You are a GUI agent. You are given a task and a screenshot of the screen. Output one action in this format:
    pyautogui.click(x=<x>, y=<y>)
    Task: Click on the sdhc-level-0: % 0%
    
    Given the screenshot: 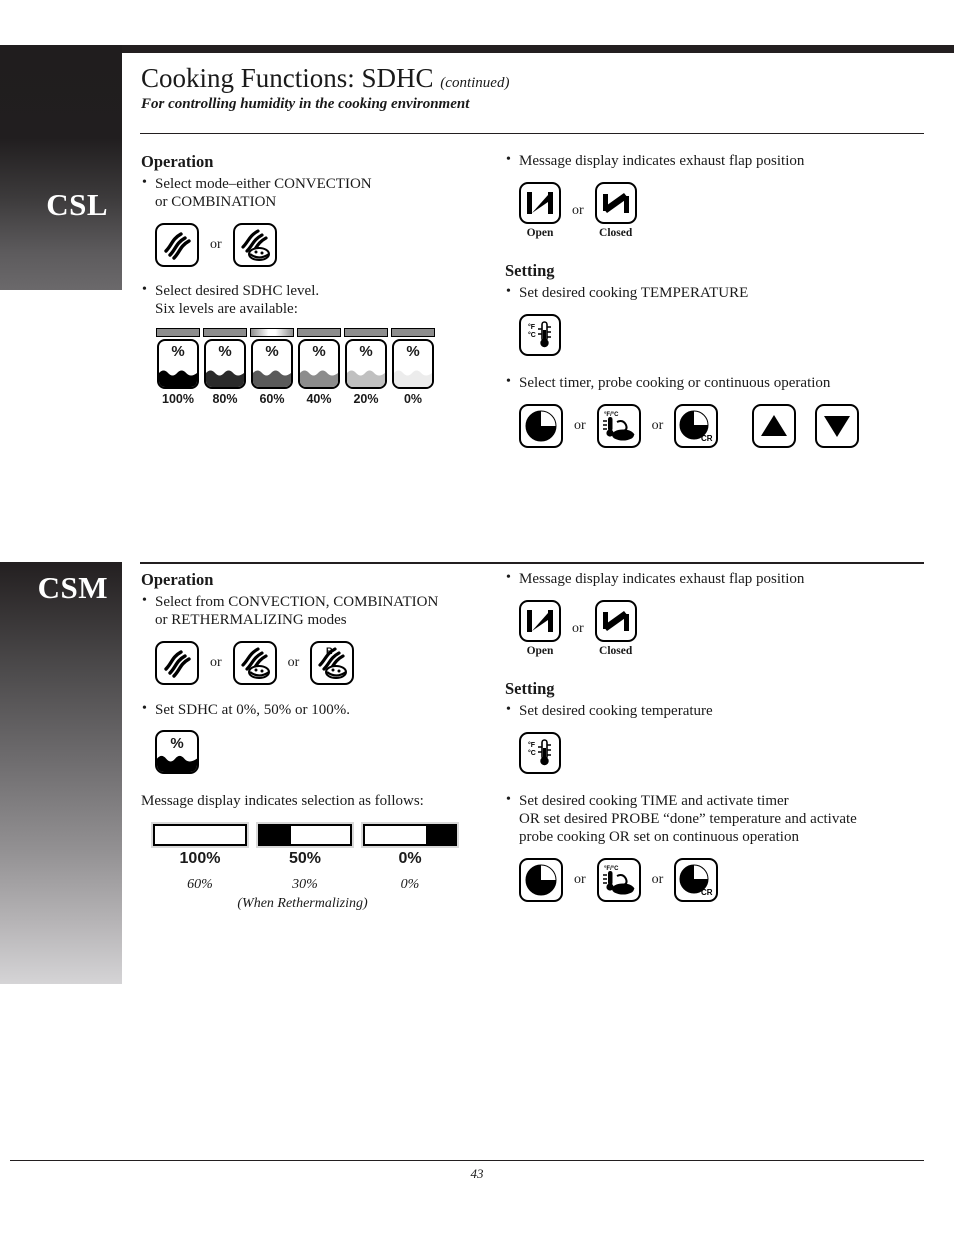 What is the action you would take?
    pyautogui.click(x=413, y=367)
    